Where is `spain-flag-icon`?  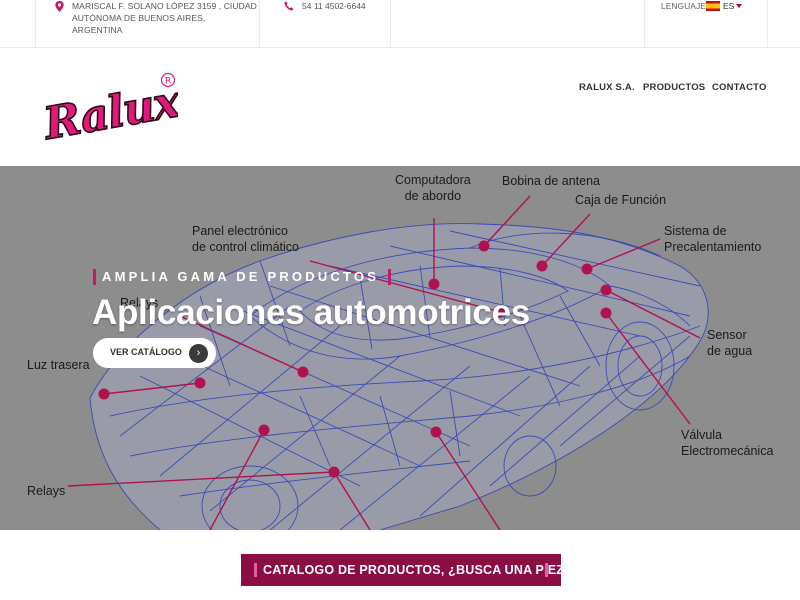 spain-flag-icon is located at coordinates (713, 6).